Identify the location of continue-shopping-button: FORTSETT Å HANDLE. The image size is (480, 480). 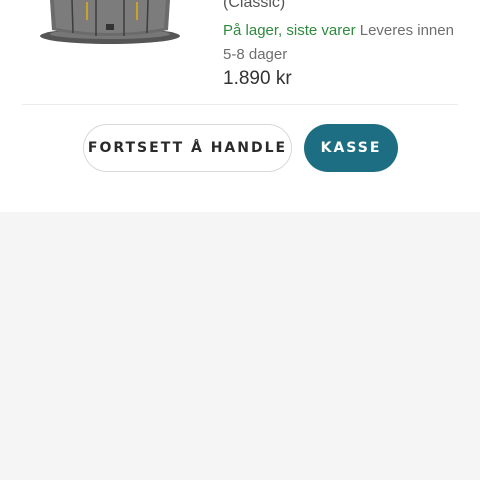
(187, 148).